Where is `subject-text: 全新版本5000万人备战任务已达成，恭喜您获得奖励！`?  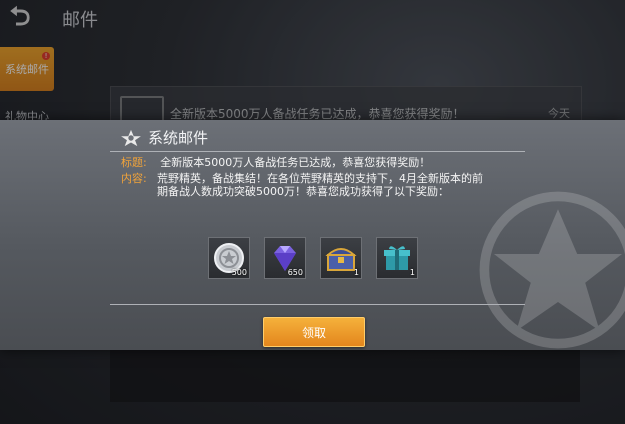 subject-text: 全新版本5000万人备战任务已达成，恭喜您获得奖励！ is located at coordinates (295, 162).